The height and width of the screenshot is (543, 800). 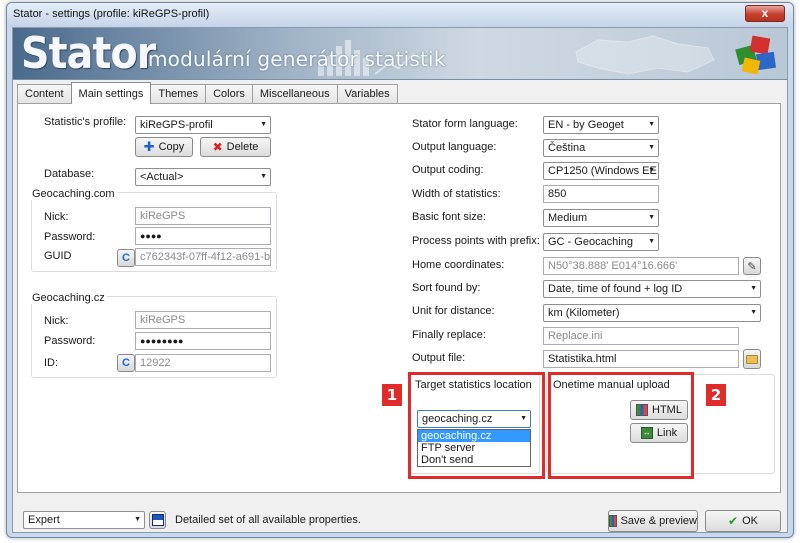 What do you see at coordinates (456, 194) in the screenshot?
I see `width-label: Width of statistics:` at bounding box center [456, 194].